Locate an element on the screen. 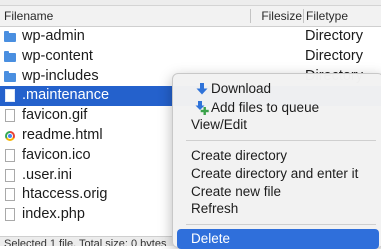  file-name: readme.html is located at coordinates (62, 134).